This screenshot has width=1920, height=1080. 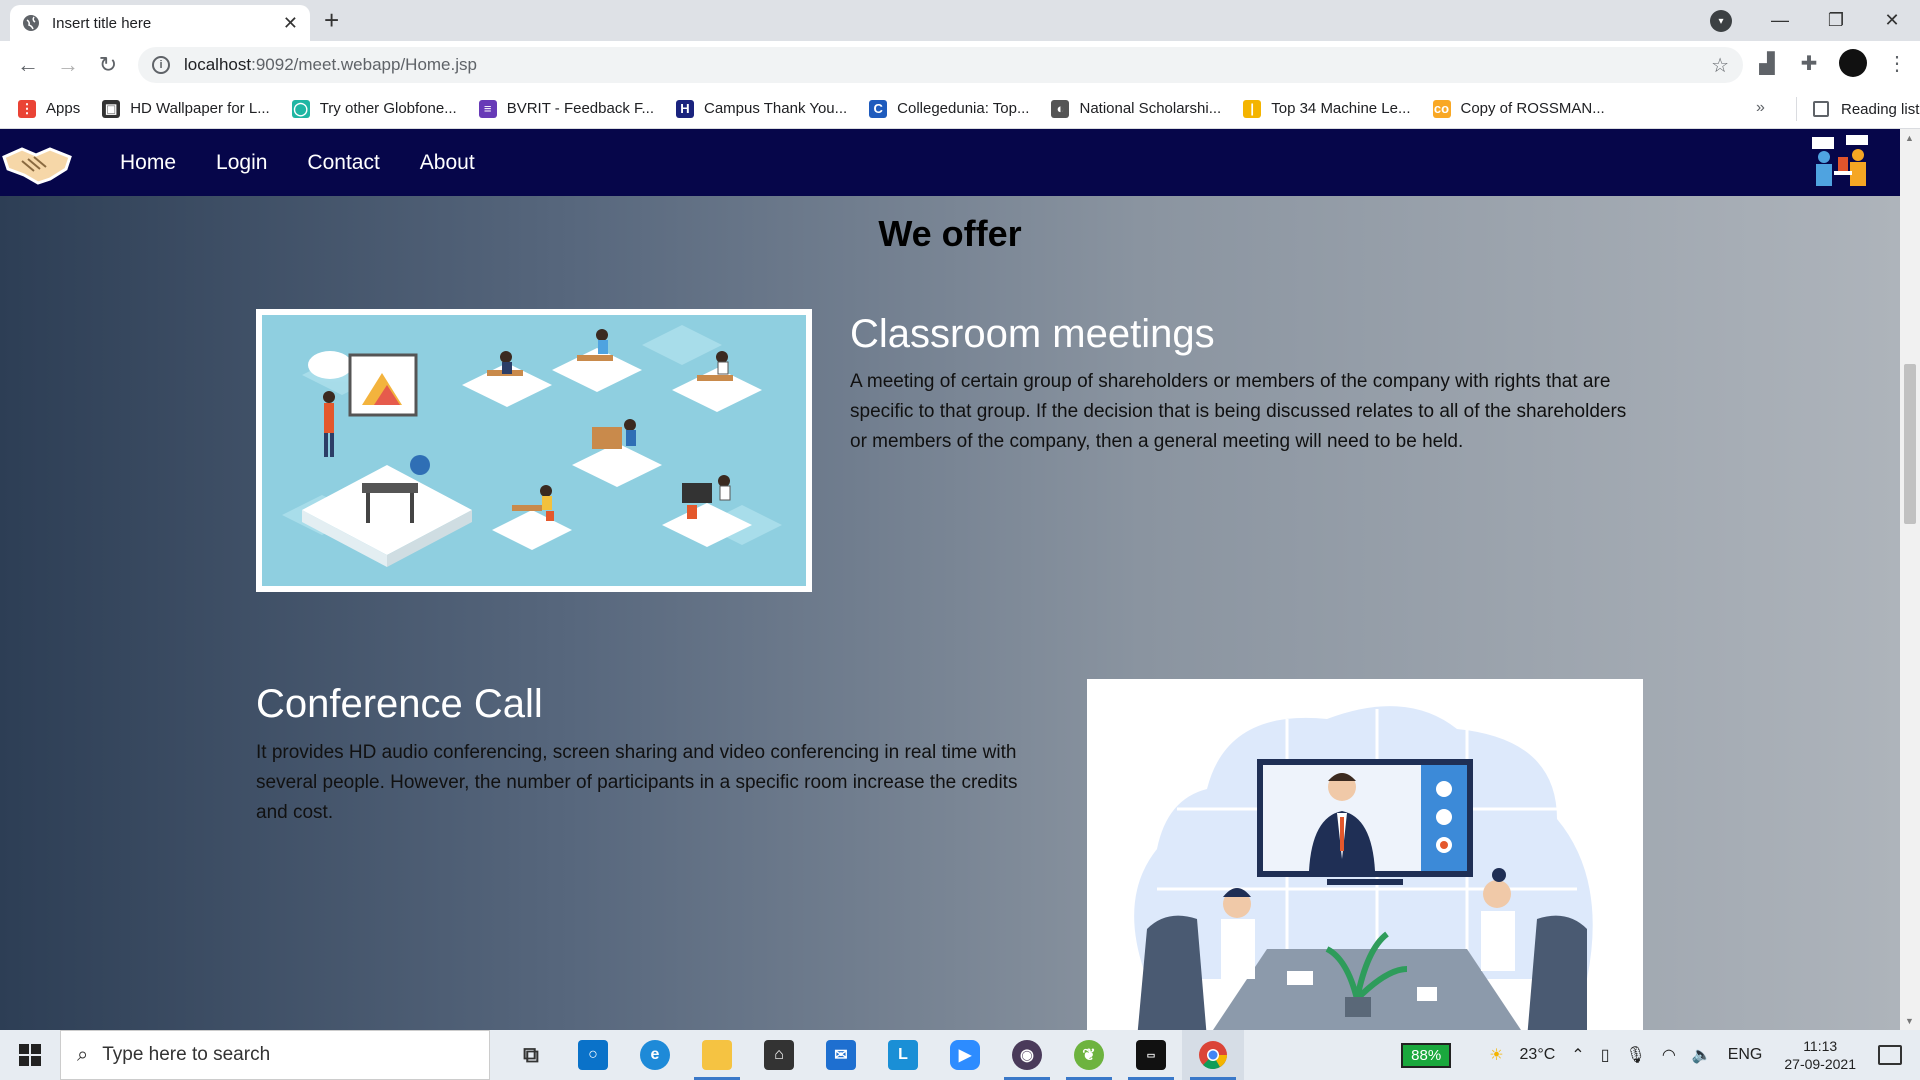 I want to click on language-indicator: ENG, so click(x=1745, y=1055).